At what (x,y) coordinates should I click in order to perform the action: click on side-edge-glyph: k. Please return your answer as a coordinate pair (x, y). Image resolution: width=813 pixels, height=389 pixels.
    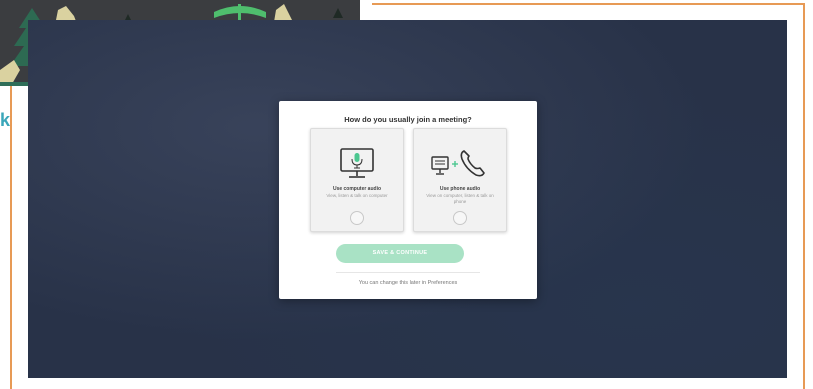
    Looking at the image, I should click on (5, 120).